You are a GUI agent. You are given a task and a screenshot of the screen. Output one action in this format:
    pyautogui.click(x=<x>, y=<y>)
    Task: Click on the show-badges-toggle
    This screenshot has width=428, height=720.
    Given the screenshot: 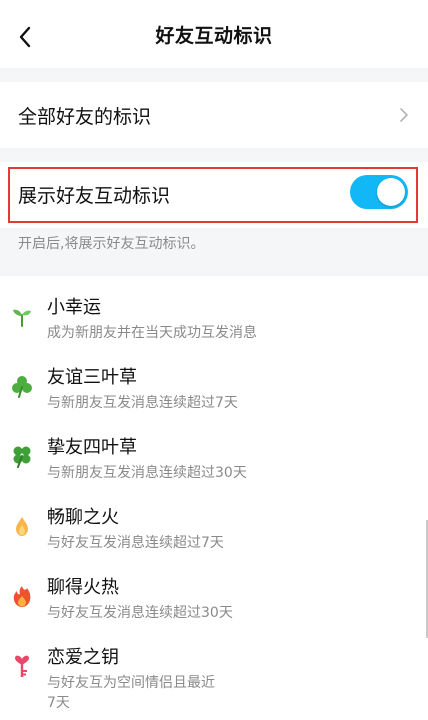 What is the action you would take?
    pyautogui.click(x=379, y=192)
    